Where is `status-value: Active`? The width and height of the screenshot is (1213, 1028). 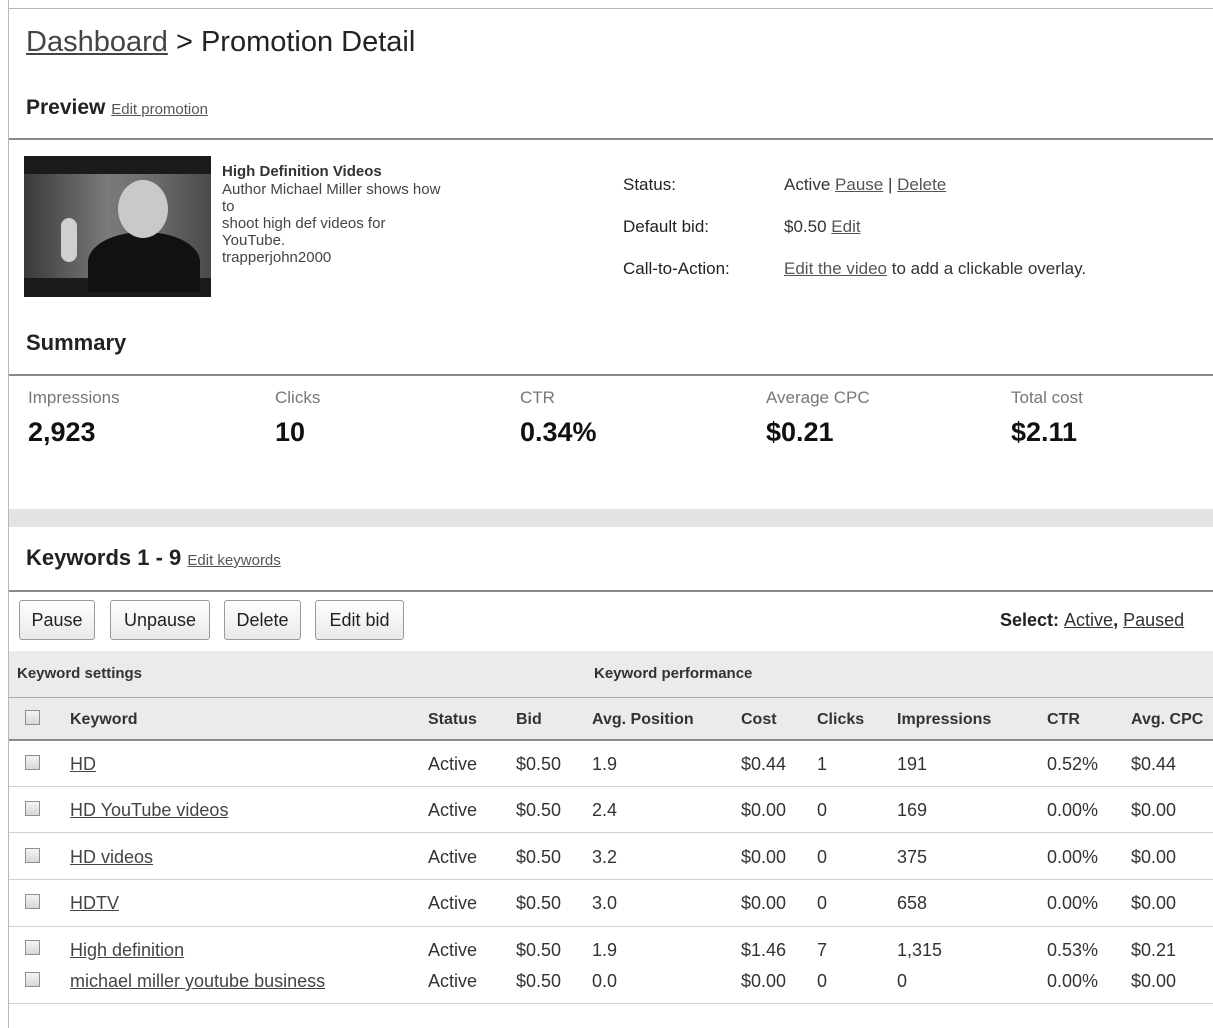 status-value: Active is located at coordinates (807, 184).